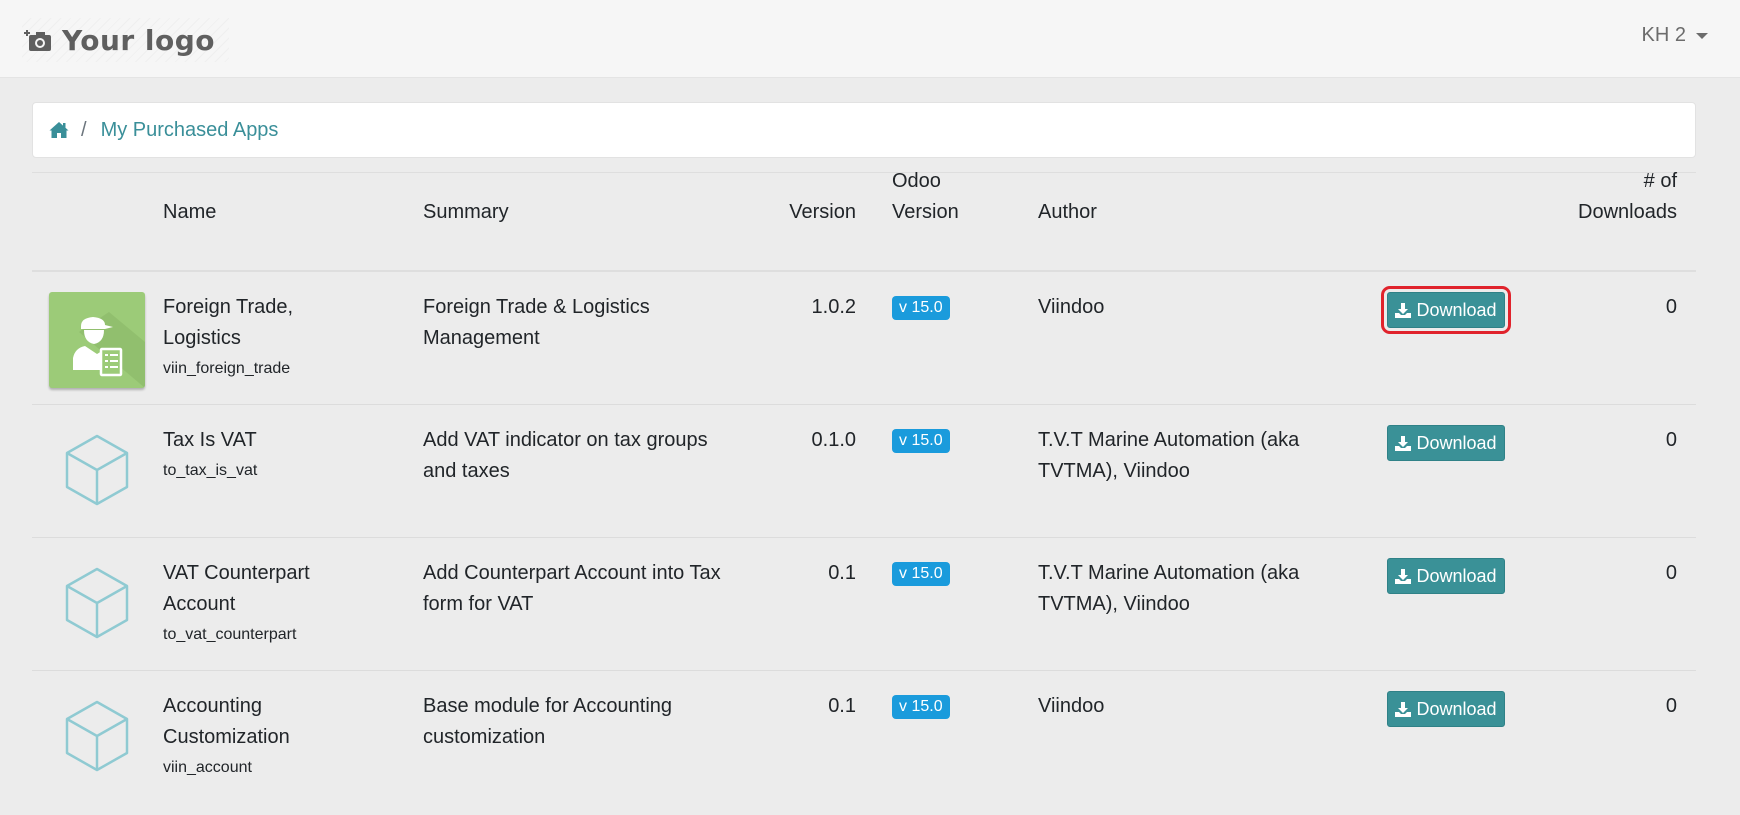 The height and width of the screenshot is (815, 1740). What do you see at coordinates (833, 440) in the screenshot?
I see `version-cell: 0.1.0` at bounding box center [833, 440].